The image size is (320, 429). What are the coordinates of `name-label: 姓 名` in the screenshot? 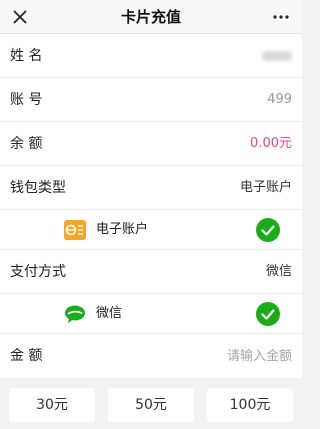 It's located at (26, 56).